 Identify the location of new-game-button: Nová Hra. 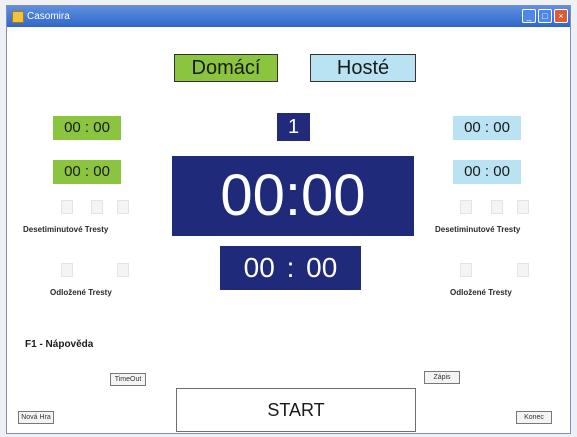
(36, 417).